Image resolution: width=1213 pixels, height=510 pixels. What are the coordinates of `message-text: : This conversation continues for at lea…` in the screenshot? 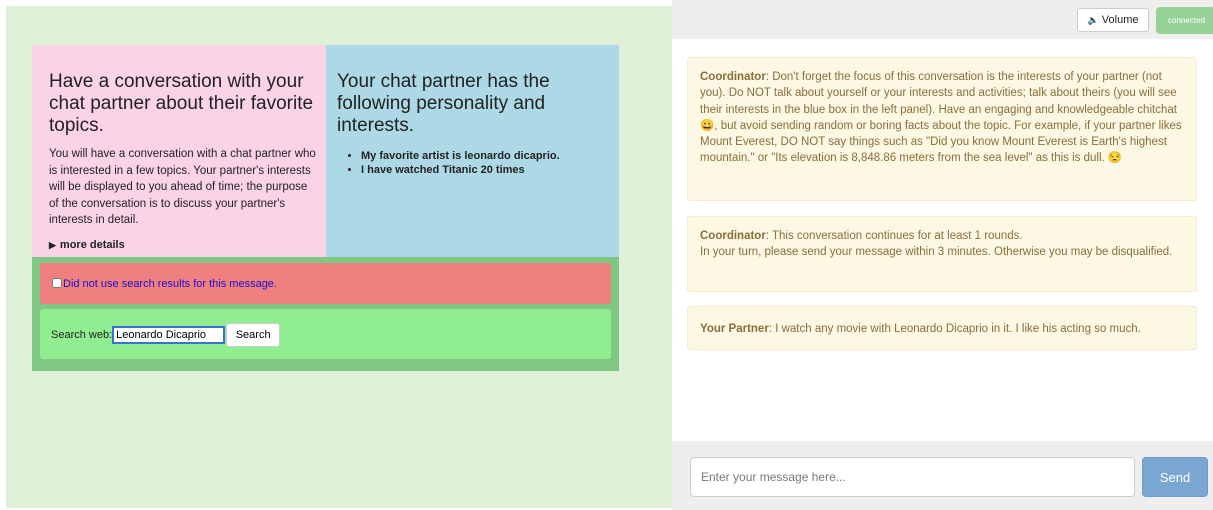 It's located at (894, 236).